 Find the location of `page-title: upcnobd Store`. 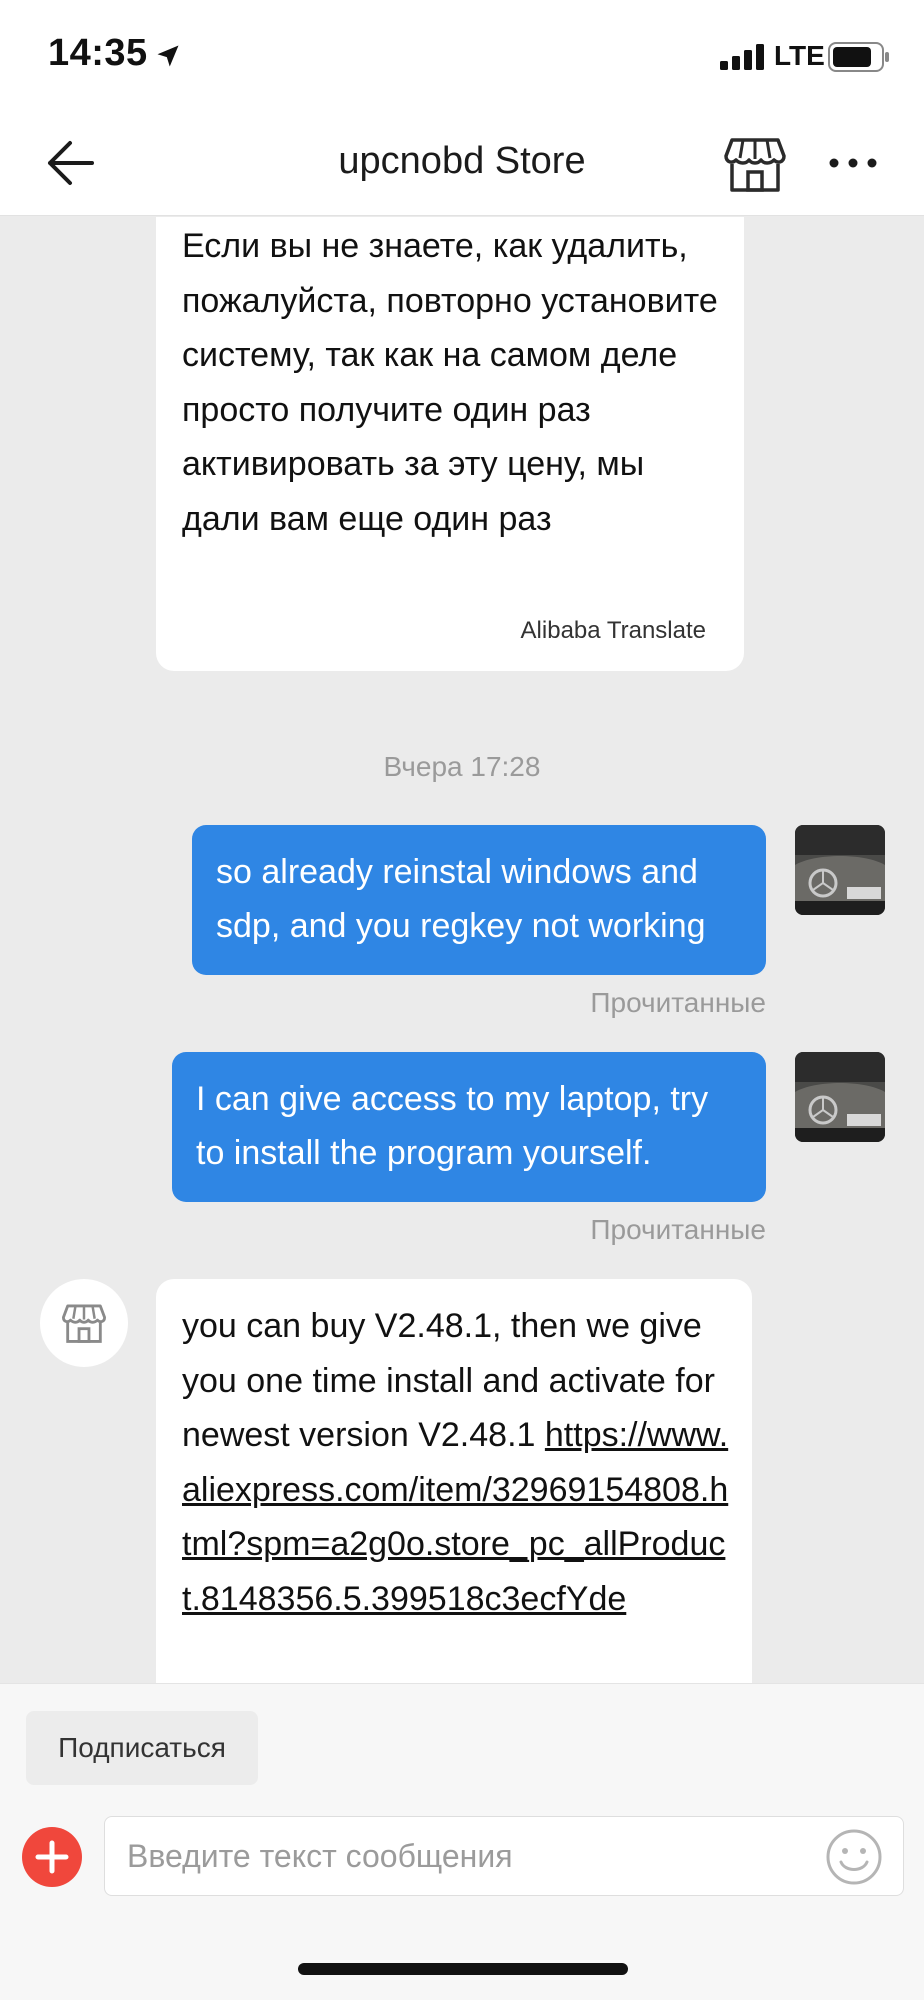

page-title: upcnobd Store is located at coordinates (462, 161).